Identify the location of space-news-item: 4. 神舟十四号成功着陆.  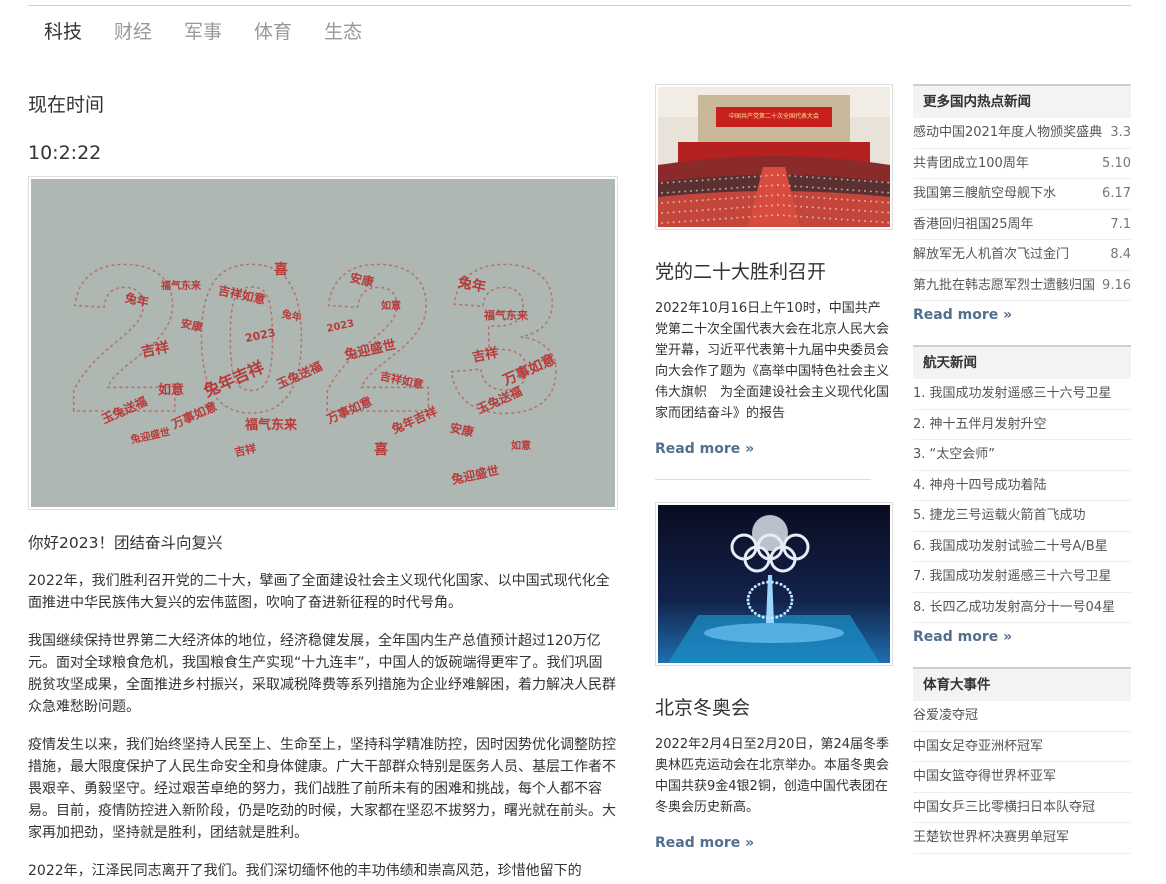
(1022, 486).